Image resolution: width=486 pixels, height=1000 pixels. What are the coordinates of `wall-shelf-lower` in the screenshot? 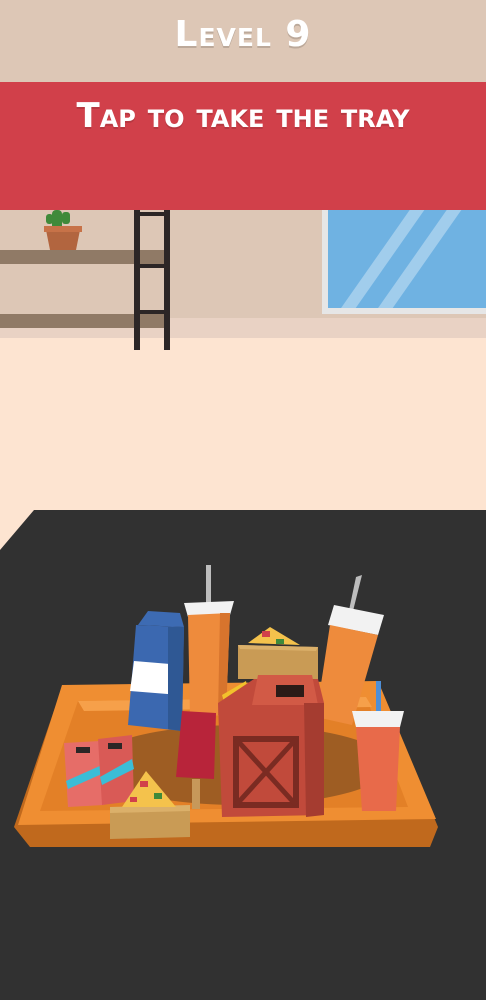 It's located at (85, 321).